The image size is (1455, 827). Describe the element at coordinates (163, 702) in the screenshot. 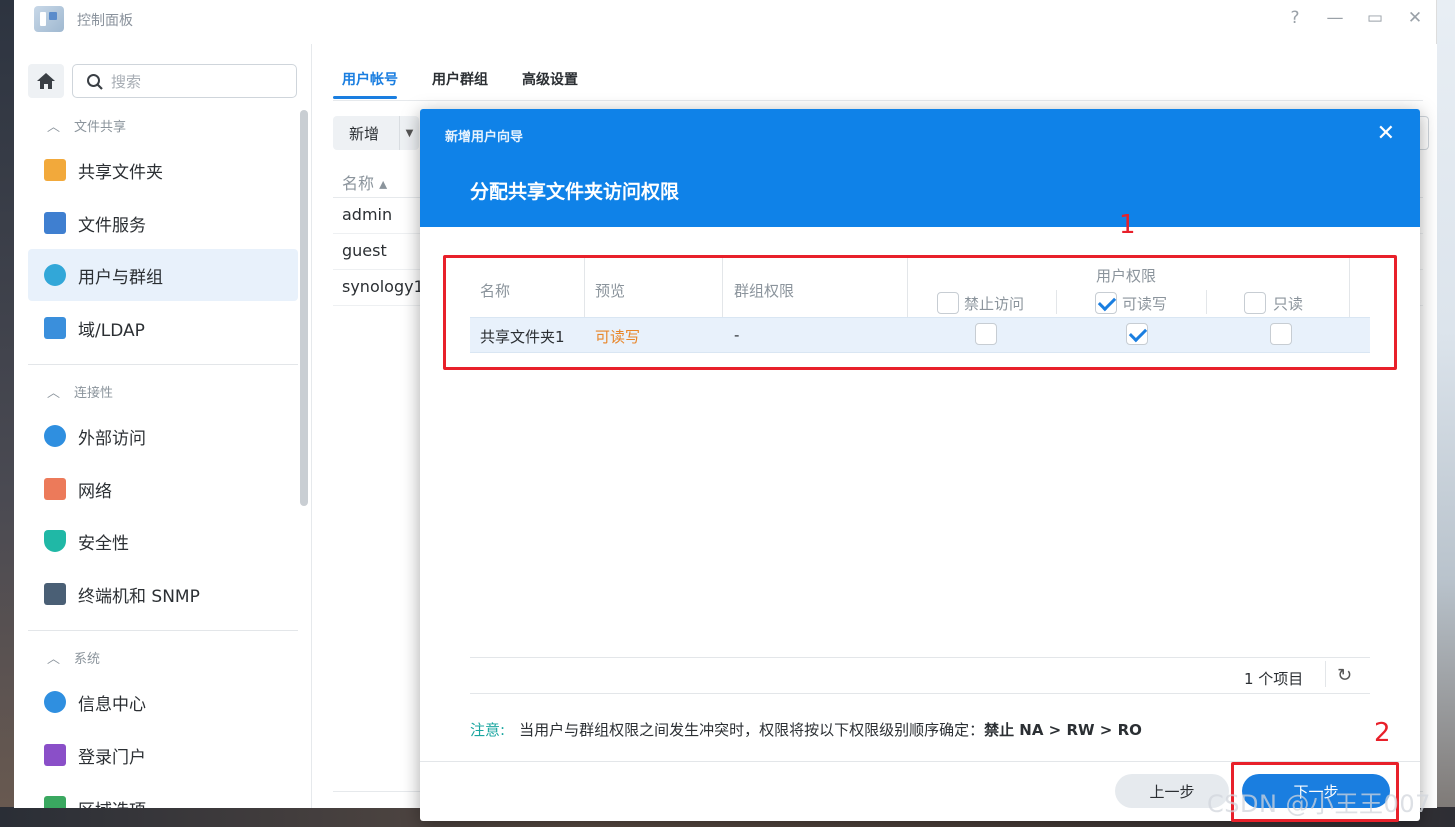

I see `sidebar-item-info-center: 信息中心` at that location.